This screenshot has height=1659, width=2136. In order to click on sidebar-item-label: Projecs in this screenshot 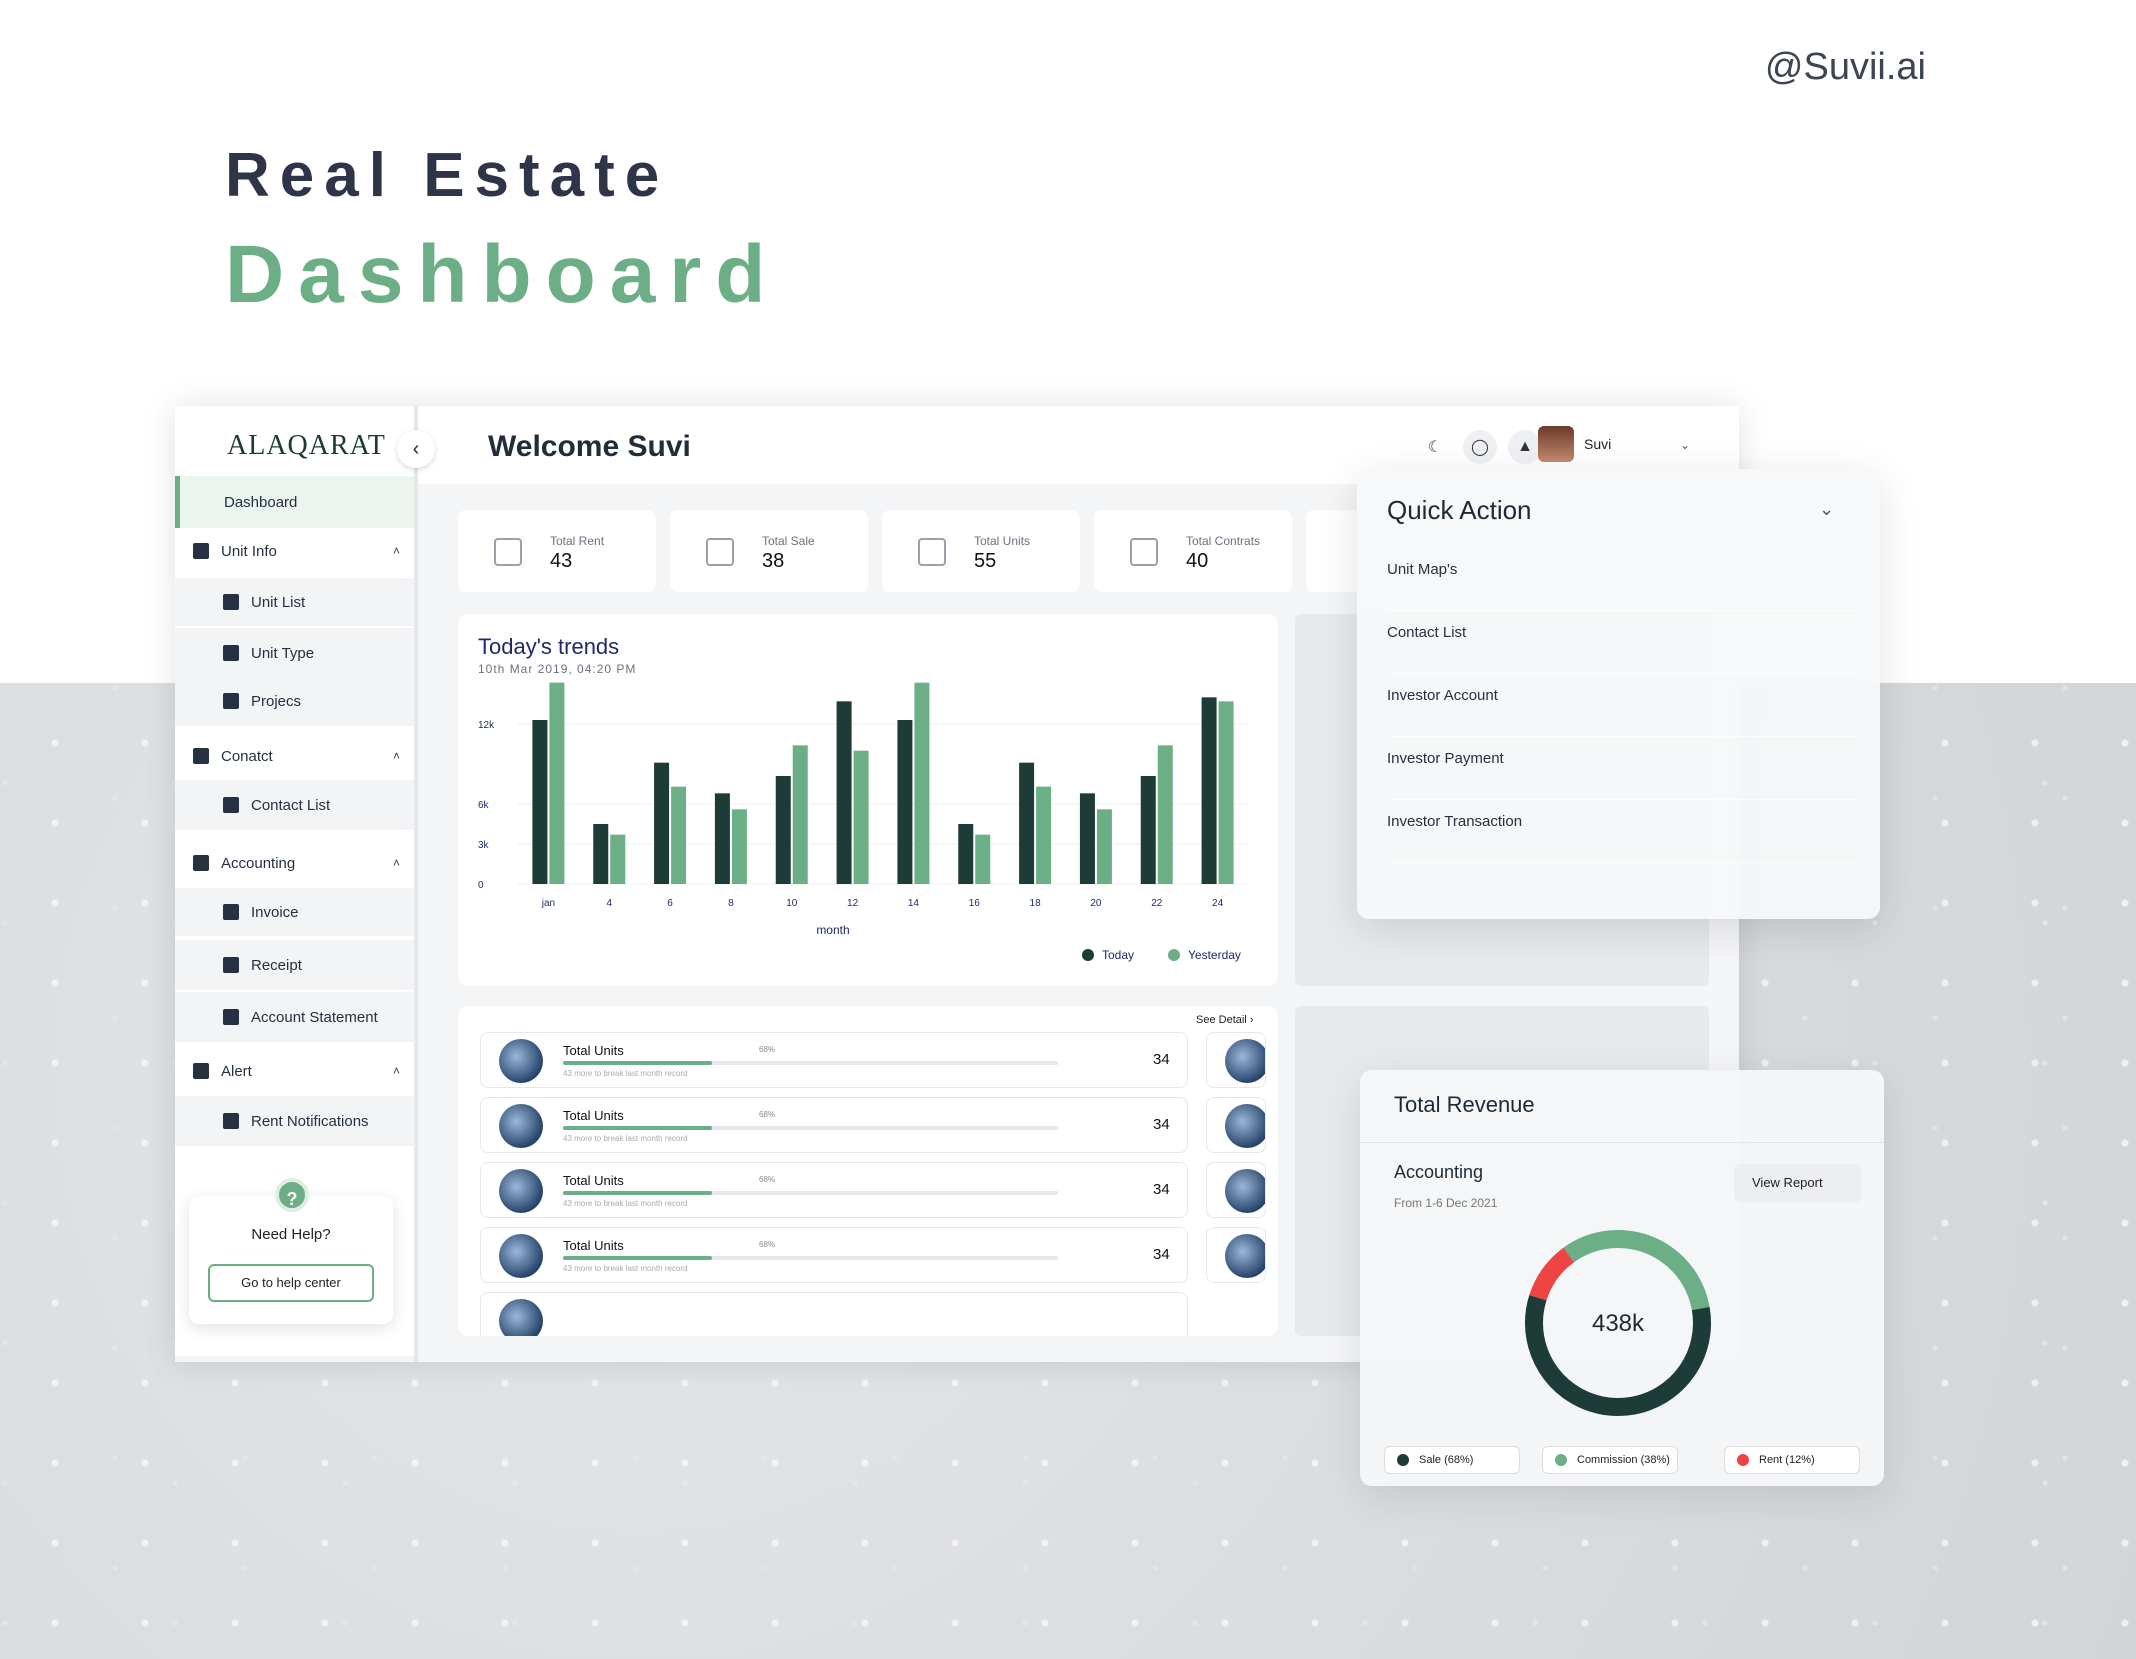, I will do `click(276, 701)`.